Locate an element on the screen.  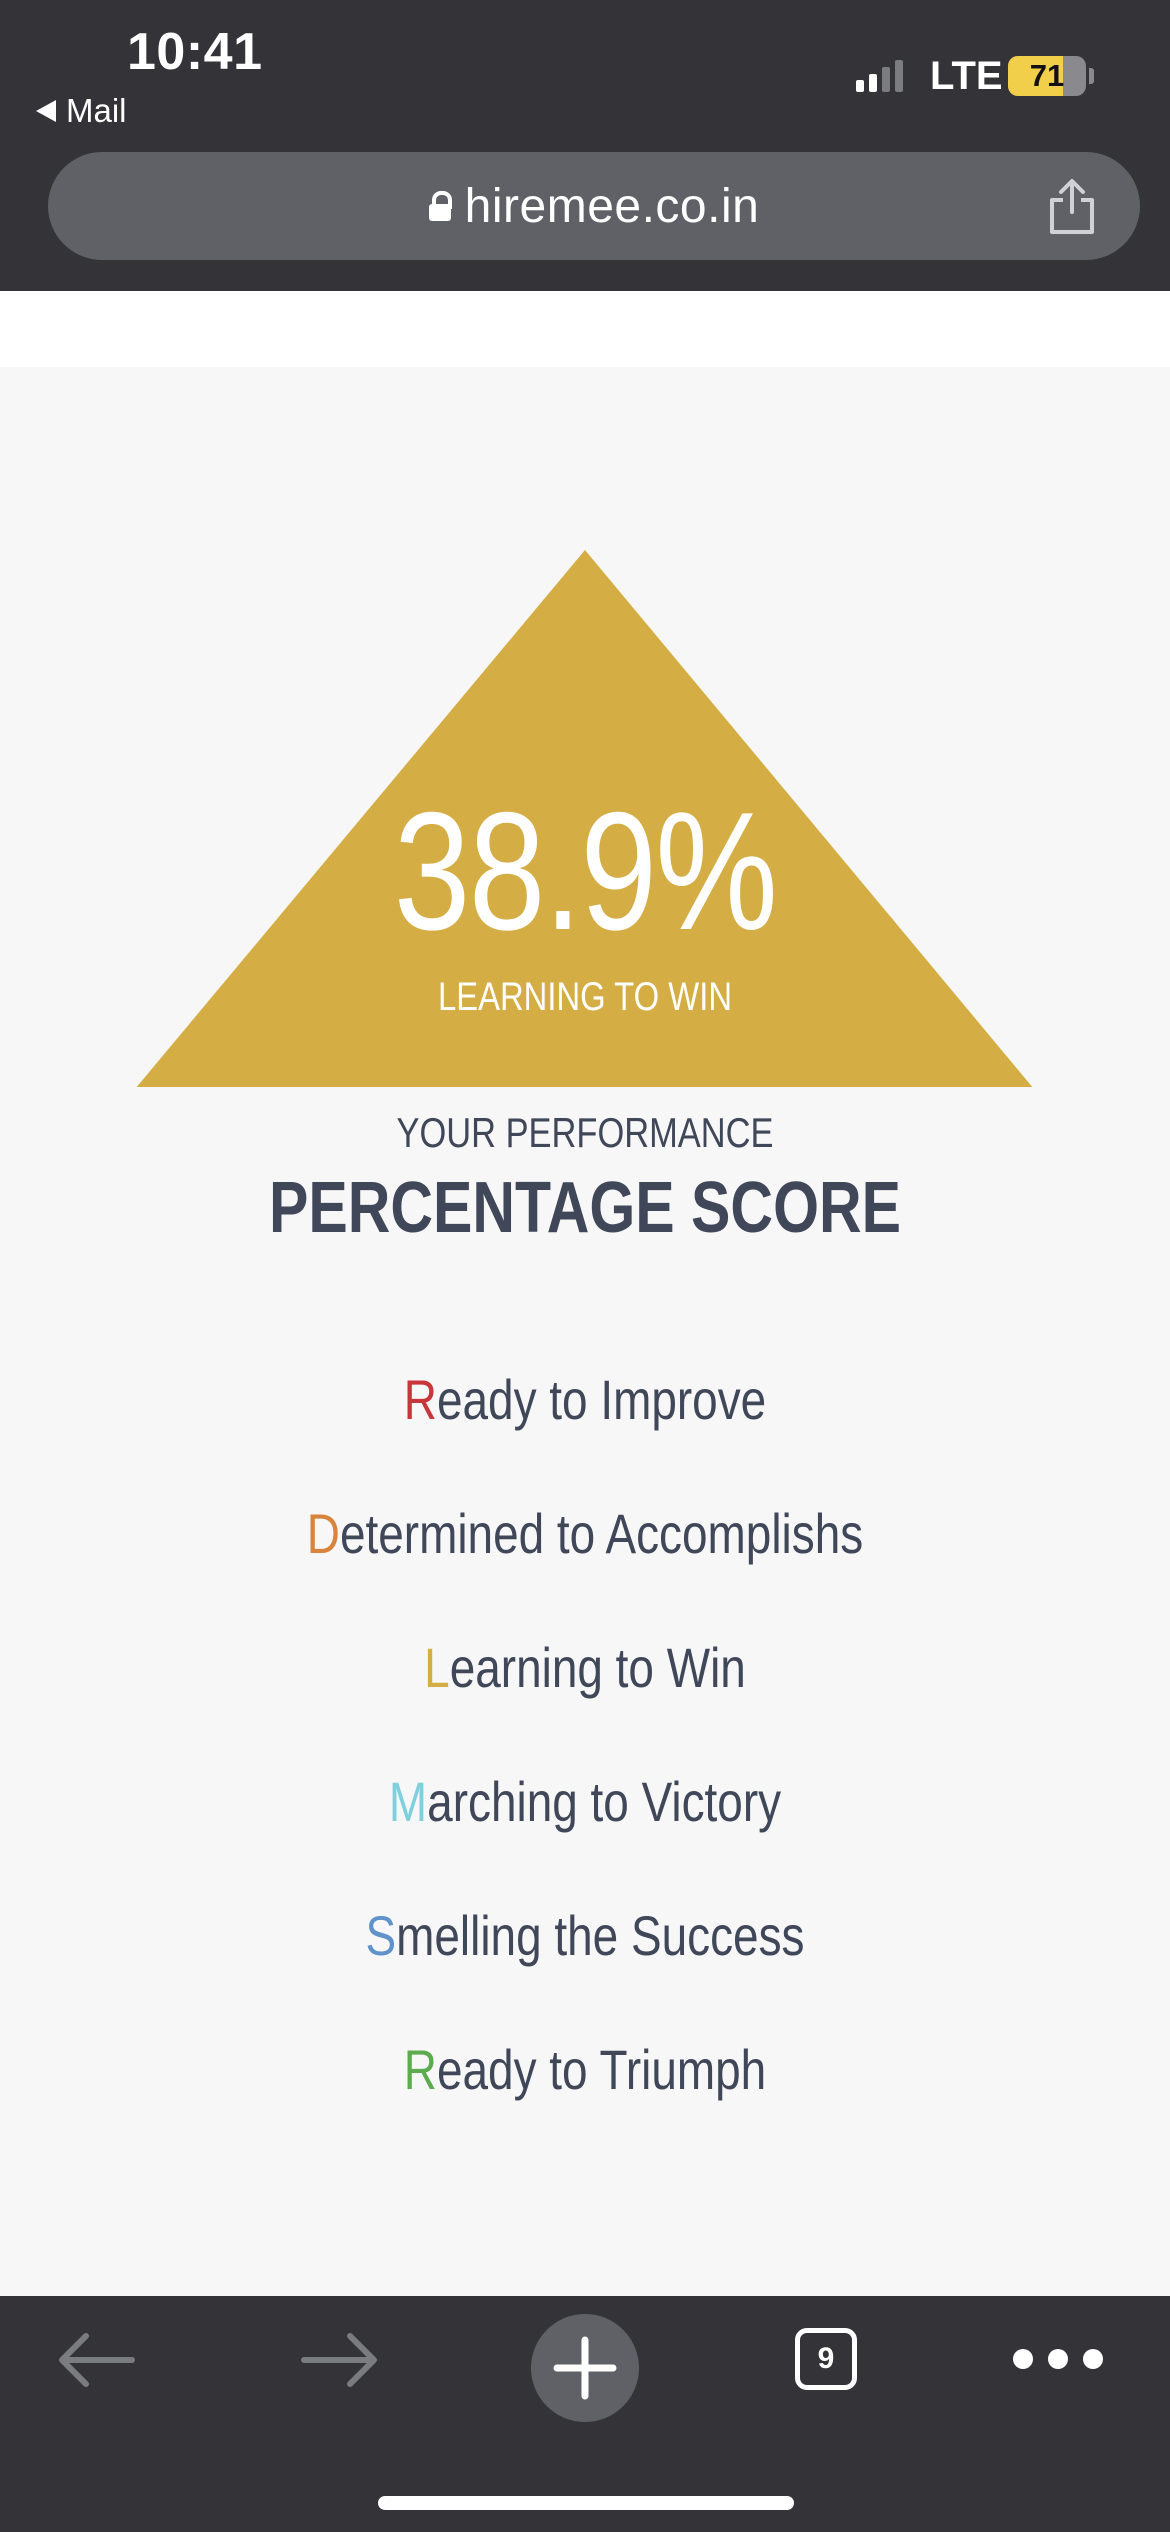
legend-item: Ready to Triumph is located at coordinates (584, 2069).